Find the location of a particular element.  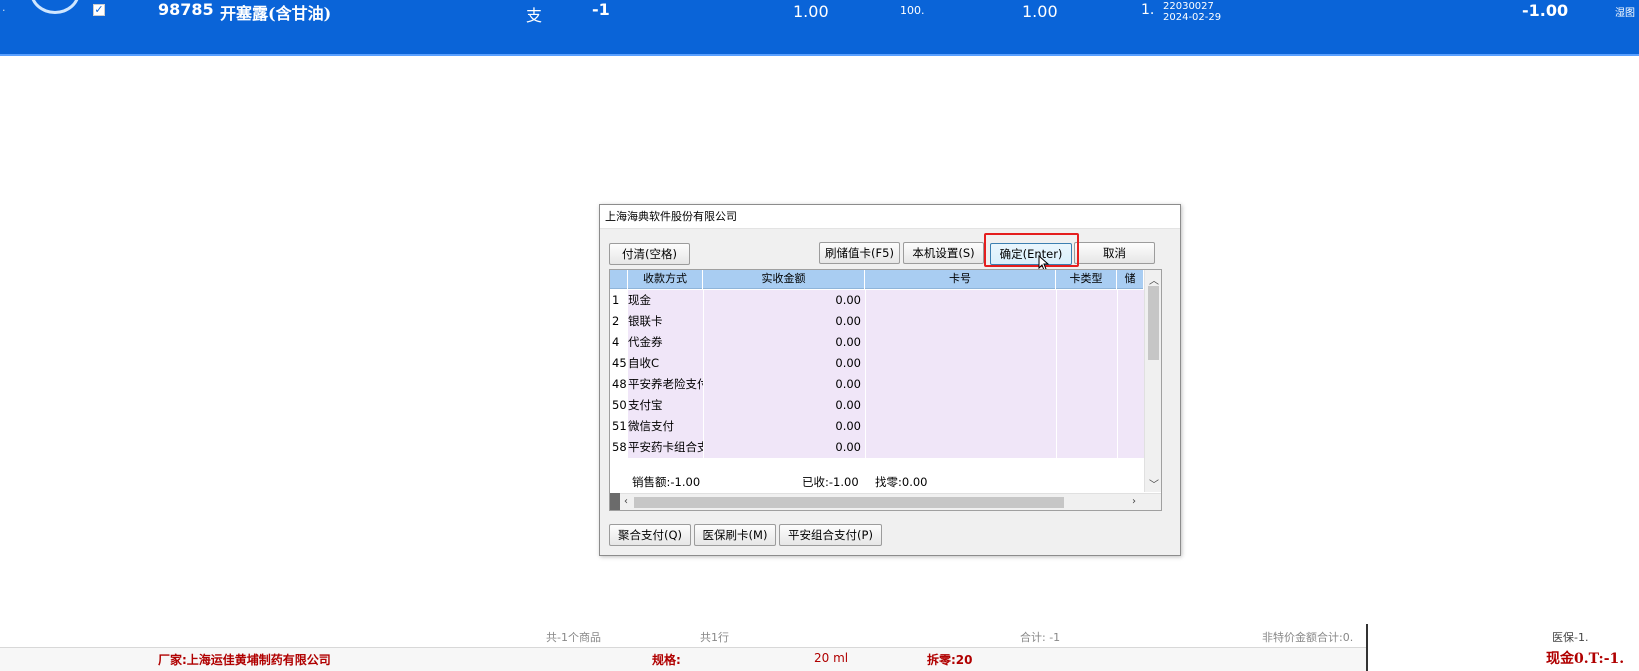

table-row: 58 平安药卡组合支 0.00 is located at coordinates (877, 447).